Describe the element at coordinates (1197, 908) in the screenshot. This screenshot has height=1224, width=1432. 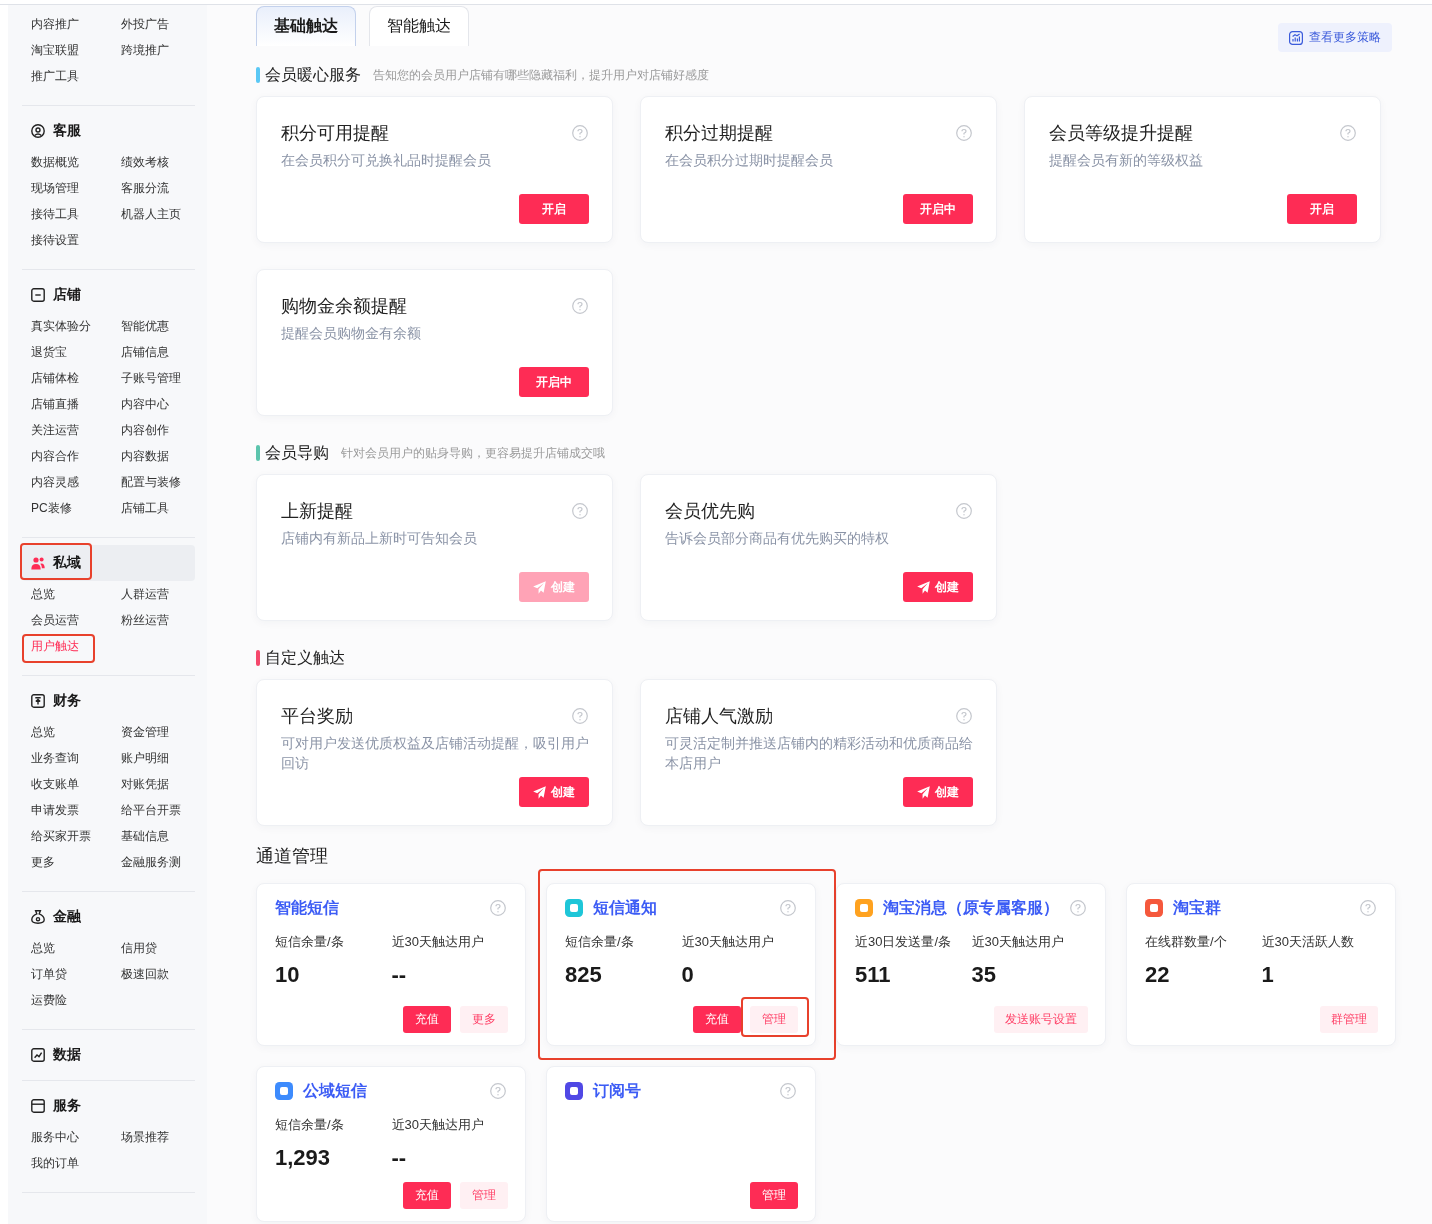
I see `channel-title: 淘宝群` at that location.